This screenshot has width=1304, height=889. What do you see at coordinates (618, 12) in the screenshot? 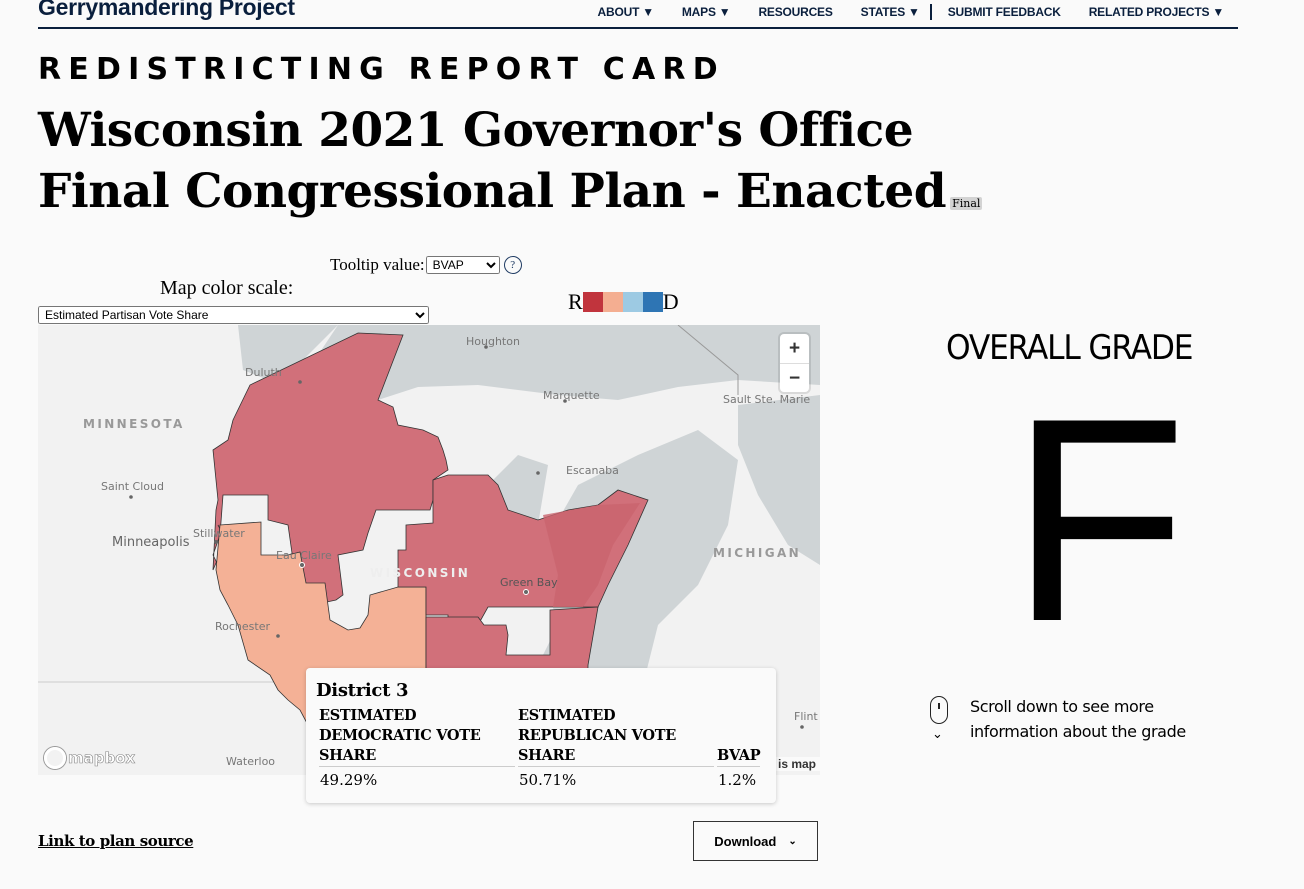
I see `nav-about-label: ABOUT` at bounding box center [618, 12].